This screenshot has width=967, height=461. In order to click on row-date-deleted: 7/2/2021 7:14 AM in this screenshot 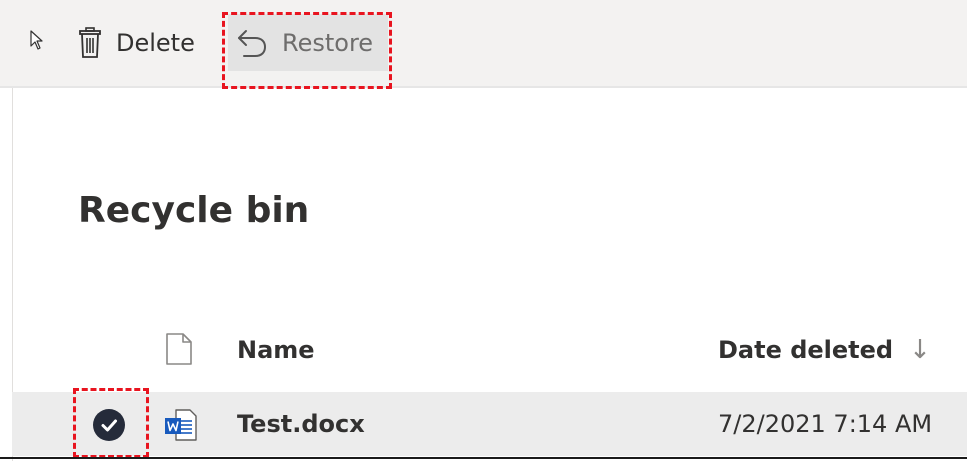, I will do `click(825, 424)`.